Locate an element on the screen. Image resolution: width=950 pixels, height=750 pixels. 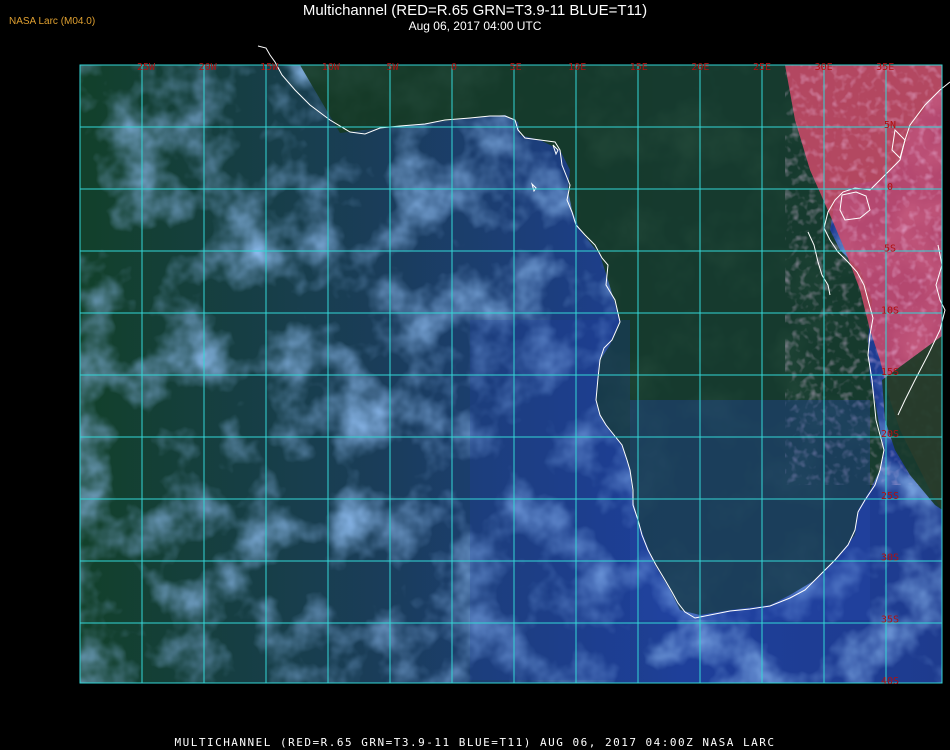
latitude-label: 30S is located at coordinates (890, 558).